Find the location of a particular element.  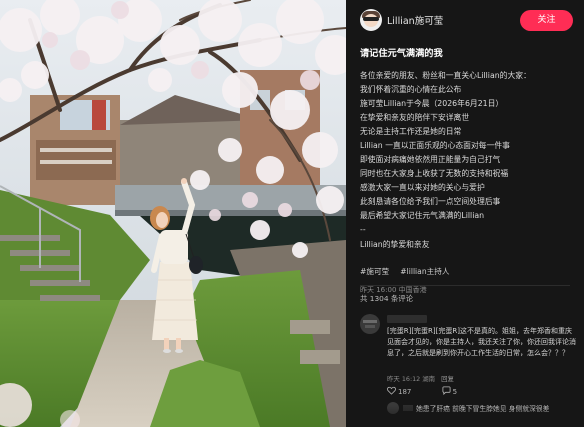

author-name: Lillian施可莹 is located at coordinates (415, 20).